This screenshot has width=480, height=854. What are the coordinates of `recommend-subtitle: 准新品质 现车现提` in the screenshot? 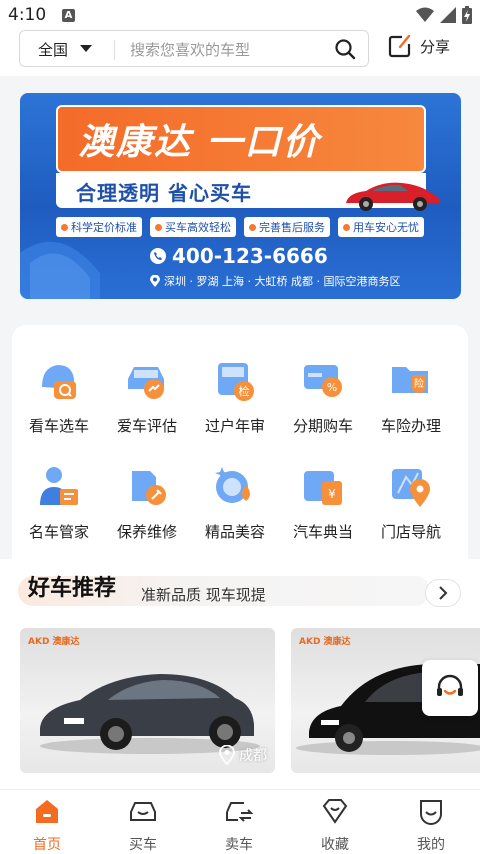 It's located at (203, 595).